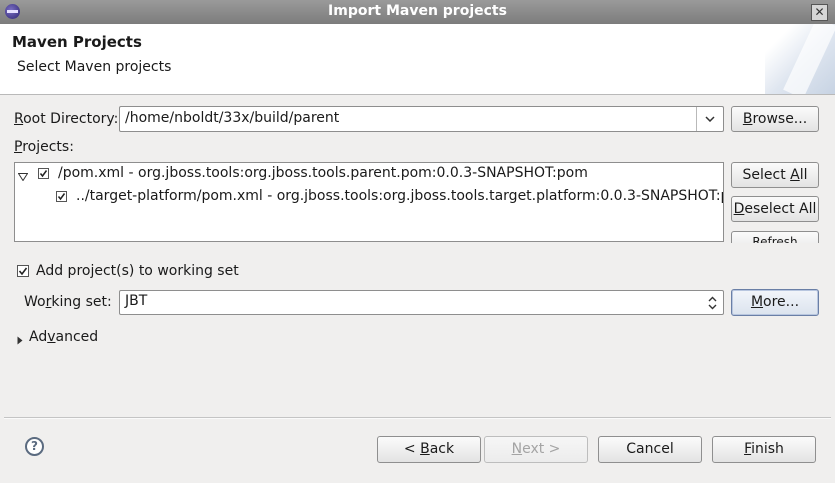  I want to click on working-set-combo: JBT, so click(421, 302).